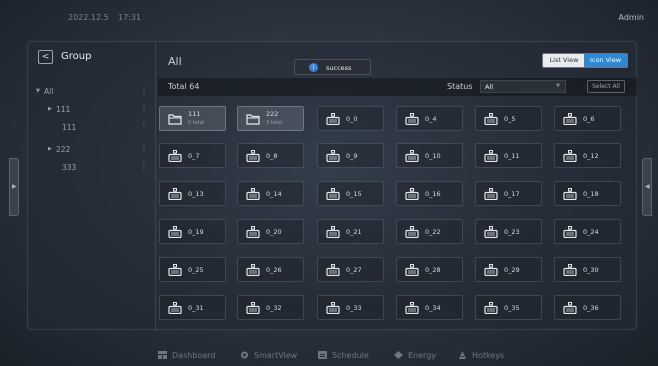 The image size is (658, 366). Describe the element at coordinates (92, 110) in the screenshot. I see `tree-item-111: ▶ 111 ⋮` at that location.